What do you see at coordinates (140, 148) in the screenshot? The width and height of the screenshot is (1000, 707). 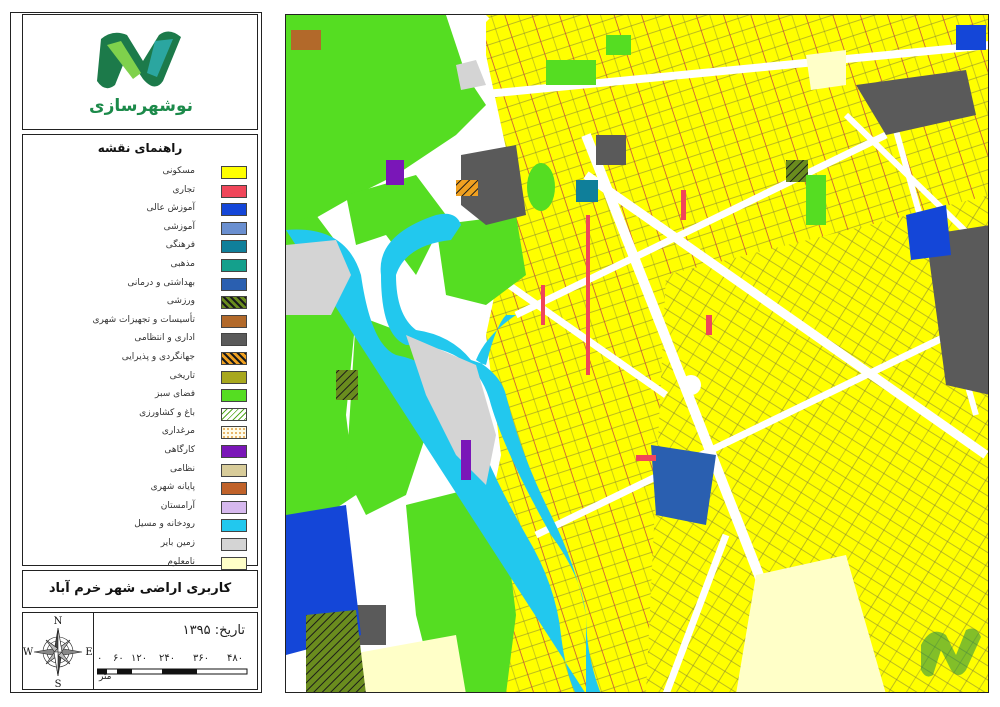 I see `legend-title: راهنمای نقشه` at bounding box center [140, 148].